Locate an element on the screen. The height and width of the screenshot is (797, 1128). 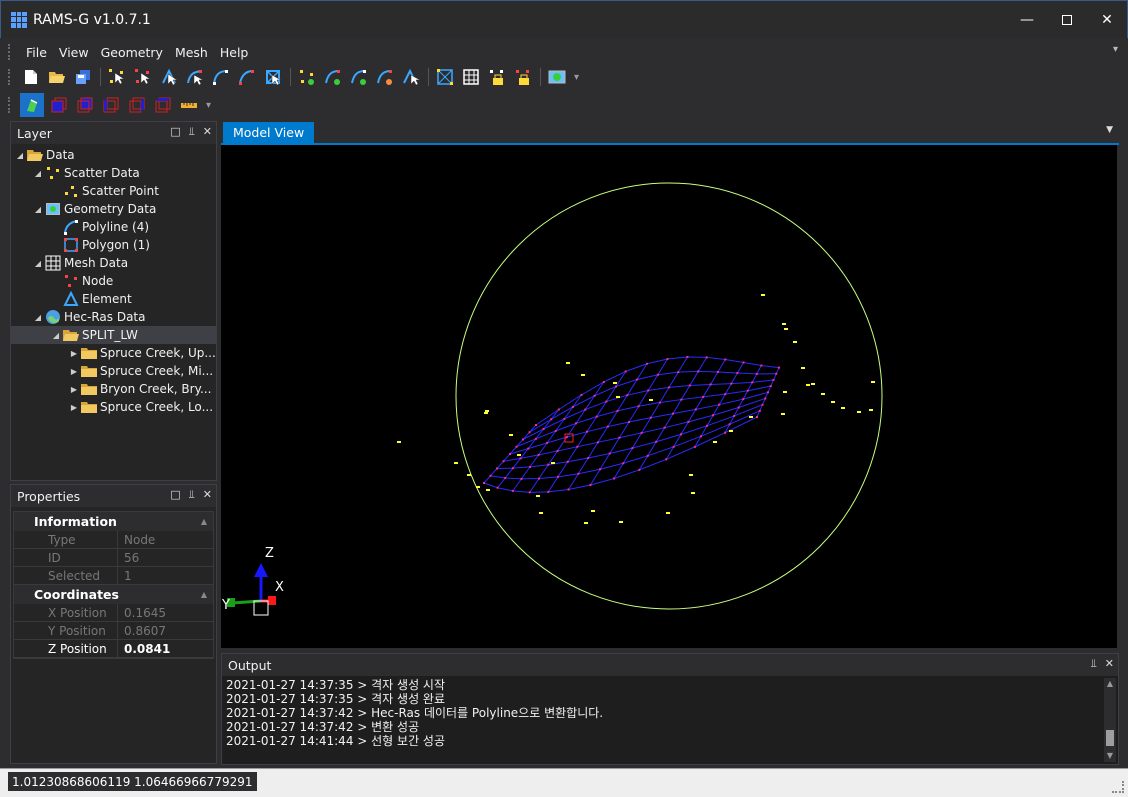
select-polygon-button is located at coordinates (247, 77).